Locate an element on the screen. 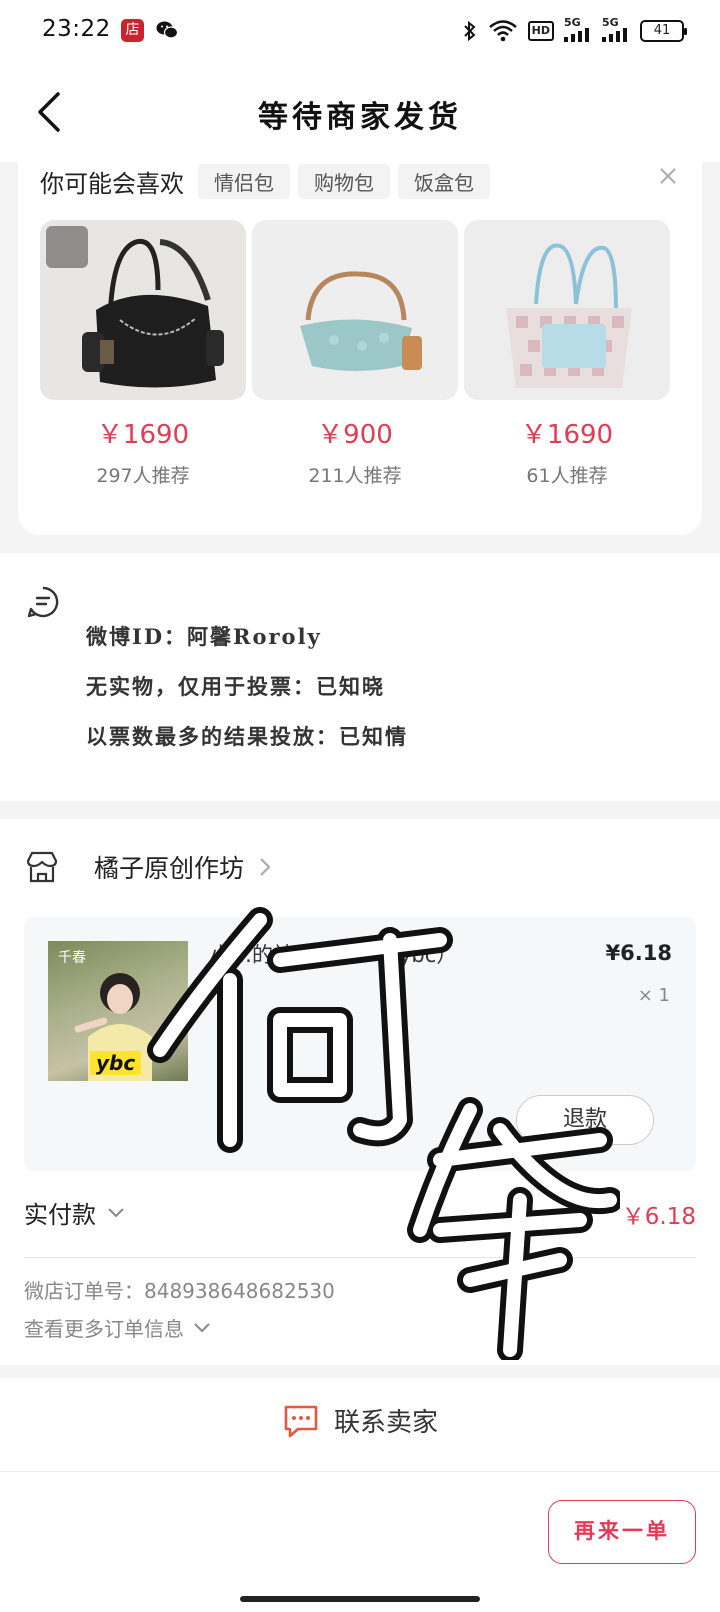  paid-label-group: 实付款 is located at coordinates (75, 1212).